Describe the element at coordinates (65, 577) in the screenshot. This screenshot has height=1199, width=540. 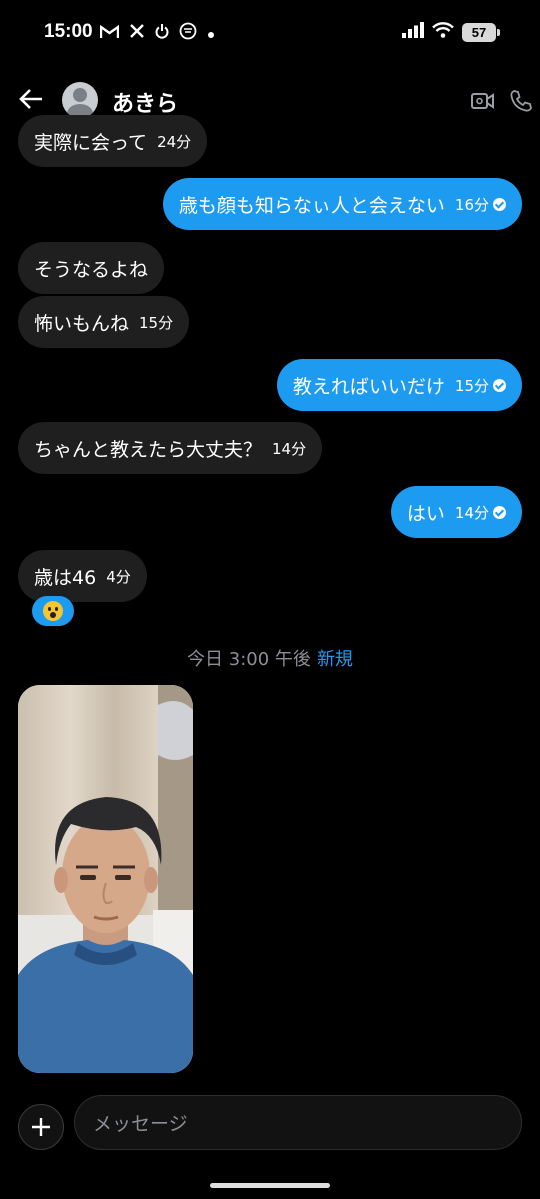
I see `message-text: 歳は46` at that location.